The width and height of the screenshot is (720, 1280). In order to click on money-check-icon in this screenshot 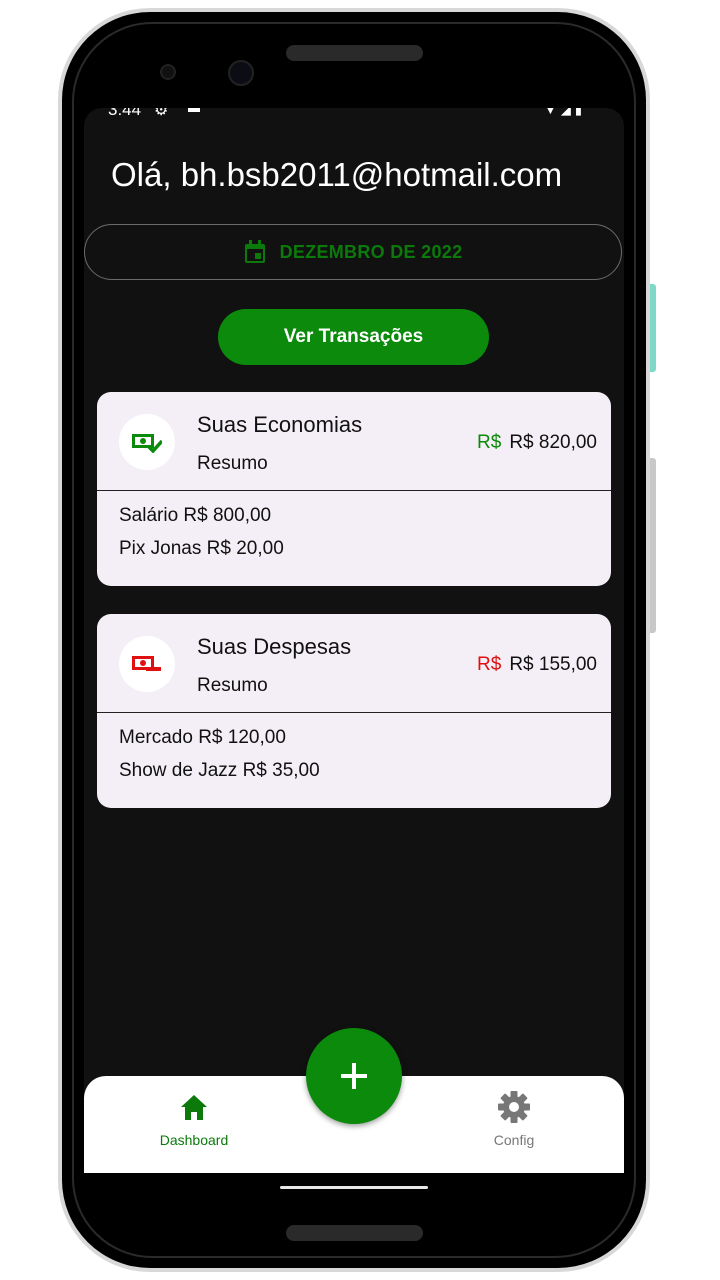, I will do `click(147, 442)`.